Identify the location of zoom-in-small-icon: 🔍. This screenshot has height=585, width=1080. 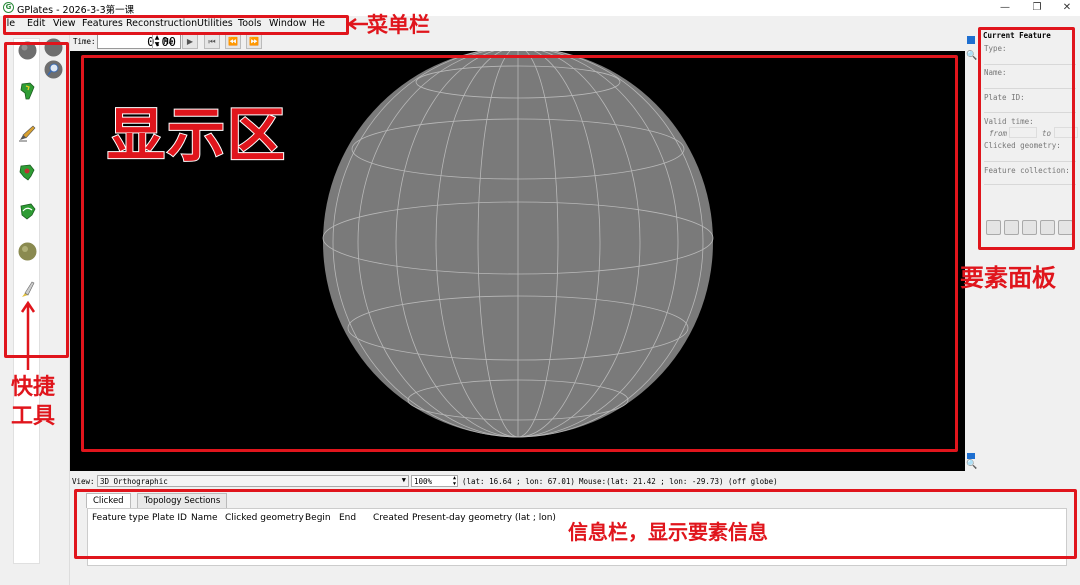
(971, 465).